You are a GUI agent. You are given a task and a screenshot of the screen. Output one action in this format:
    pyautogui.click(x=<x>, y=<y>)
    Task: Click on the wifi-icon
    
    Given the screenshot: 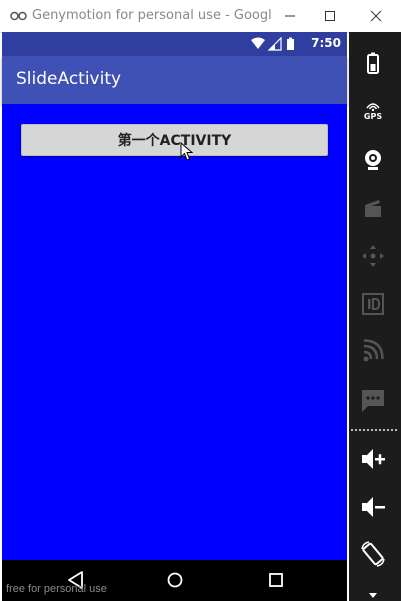 What is the action you would take?
    pyautogui.click(x=258, y=43)
    